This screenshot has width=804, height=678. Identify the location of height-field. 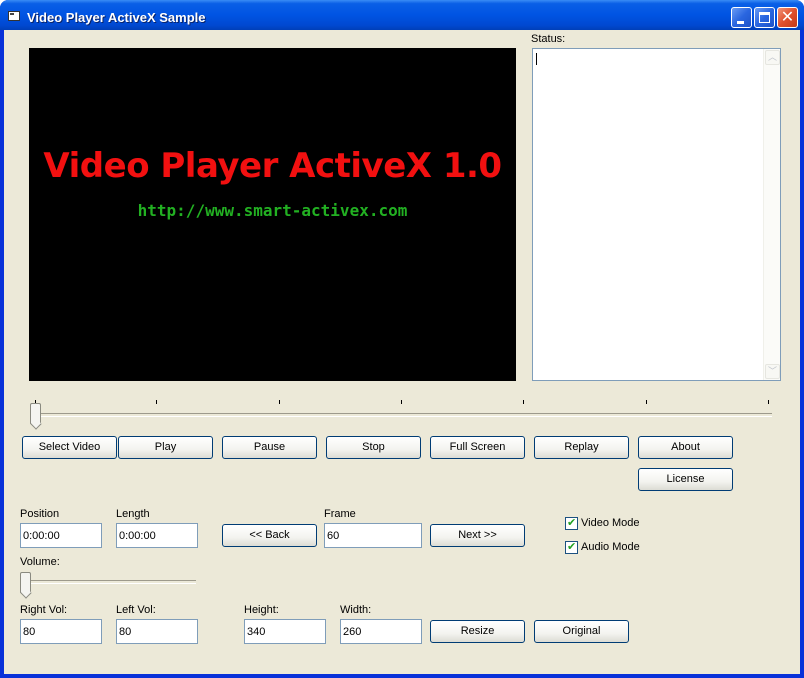
(285, 631).